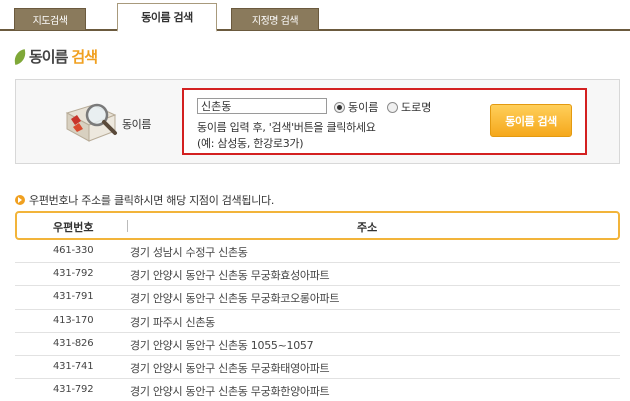 The width and height of the screenshot is (630, 401). Describe the element at coordinates (84, 57) in the screenshot. I see `section-title-accent: 검색` at that location.